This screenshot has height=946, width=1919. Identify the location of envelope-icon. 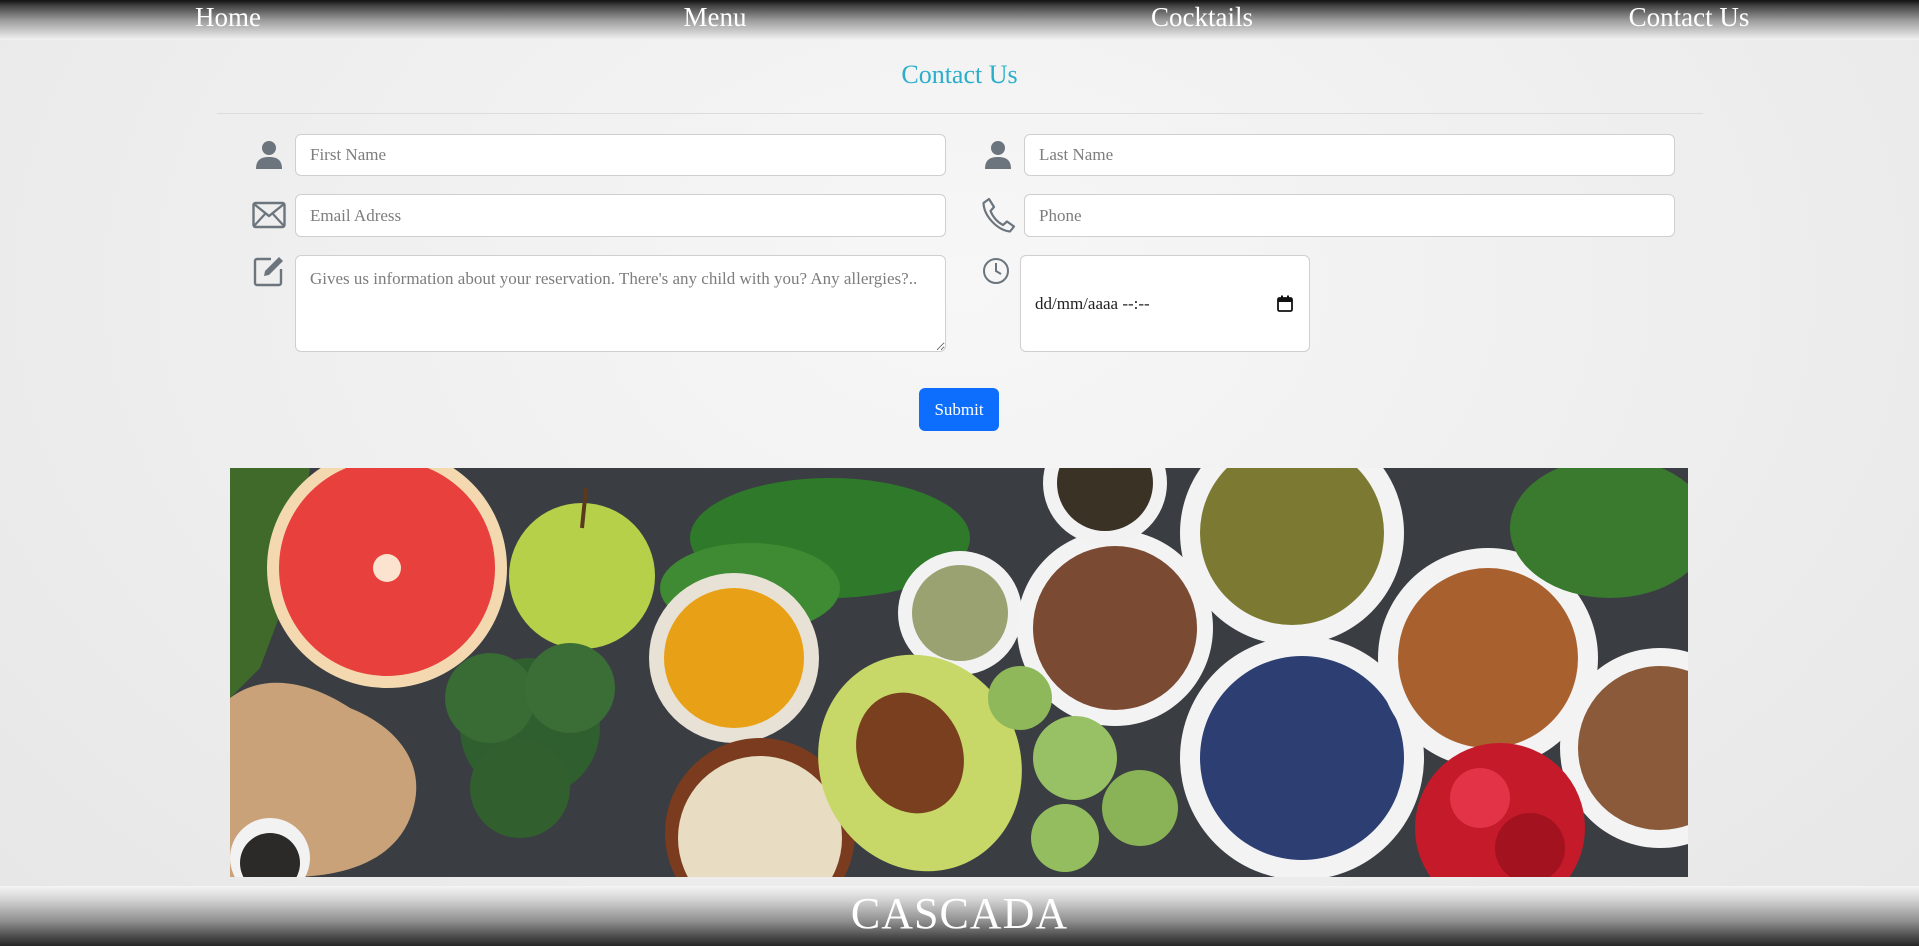
(269, 215).